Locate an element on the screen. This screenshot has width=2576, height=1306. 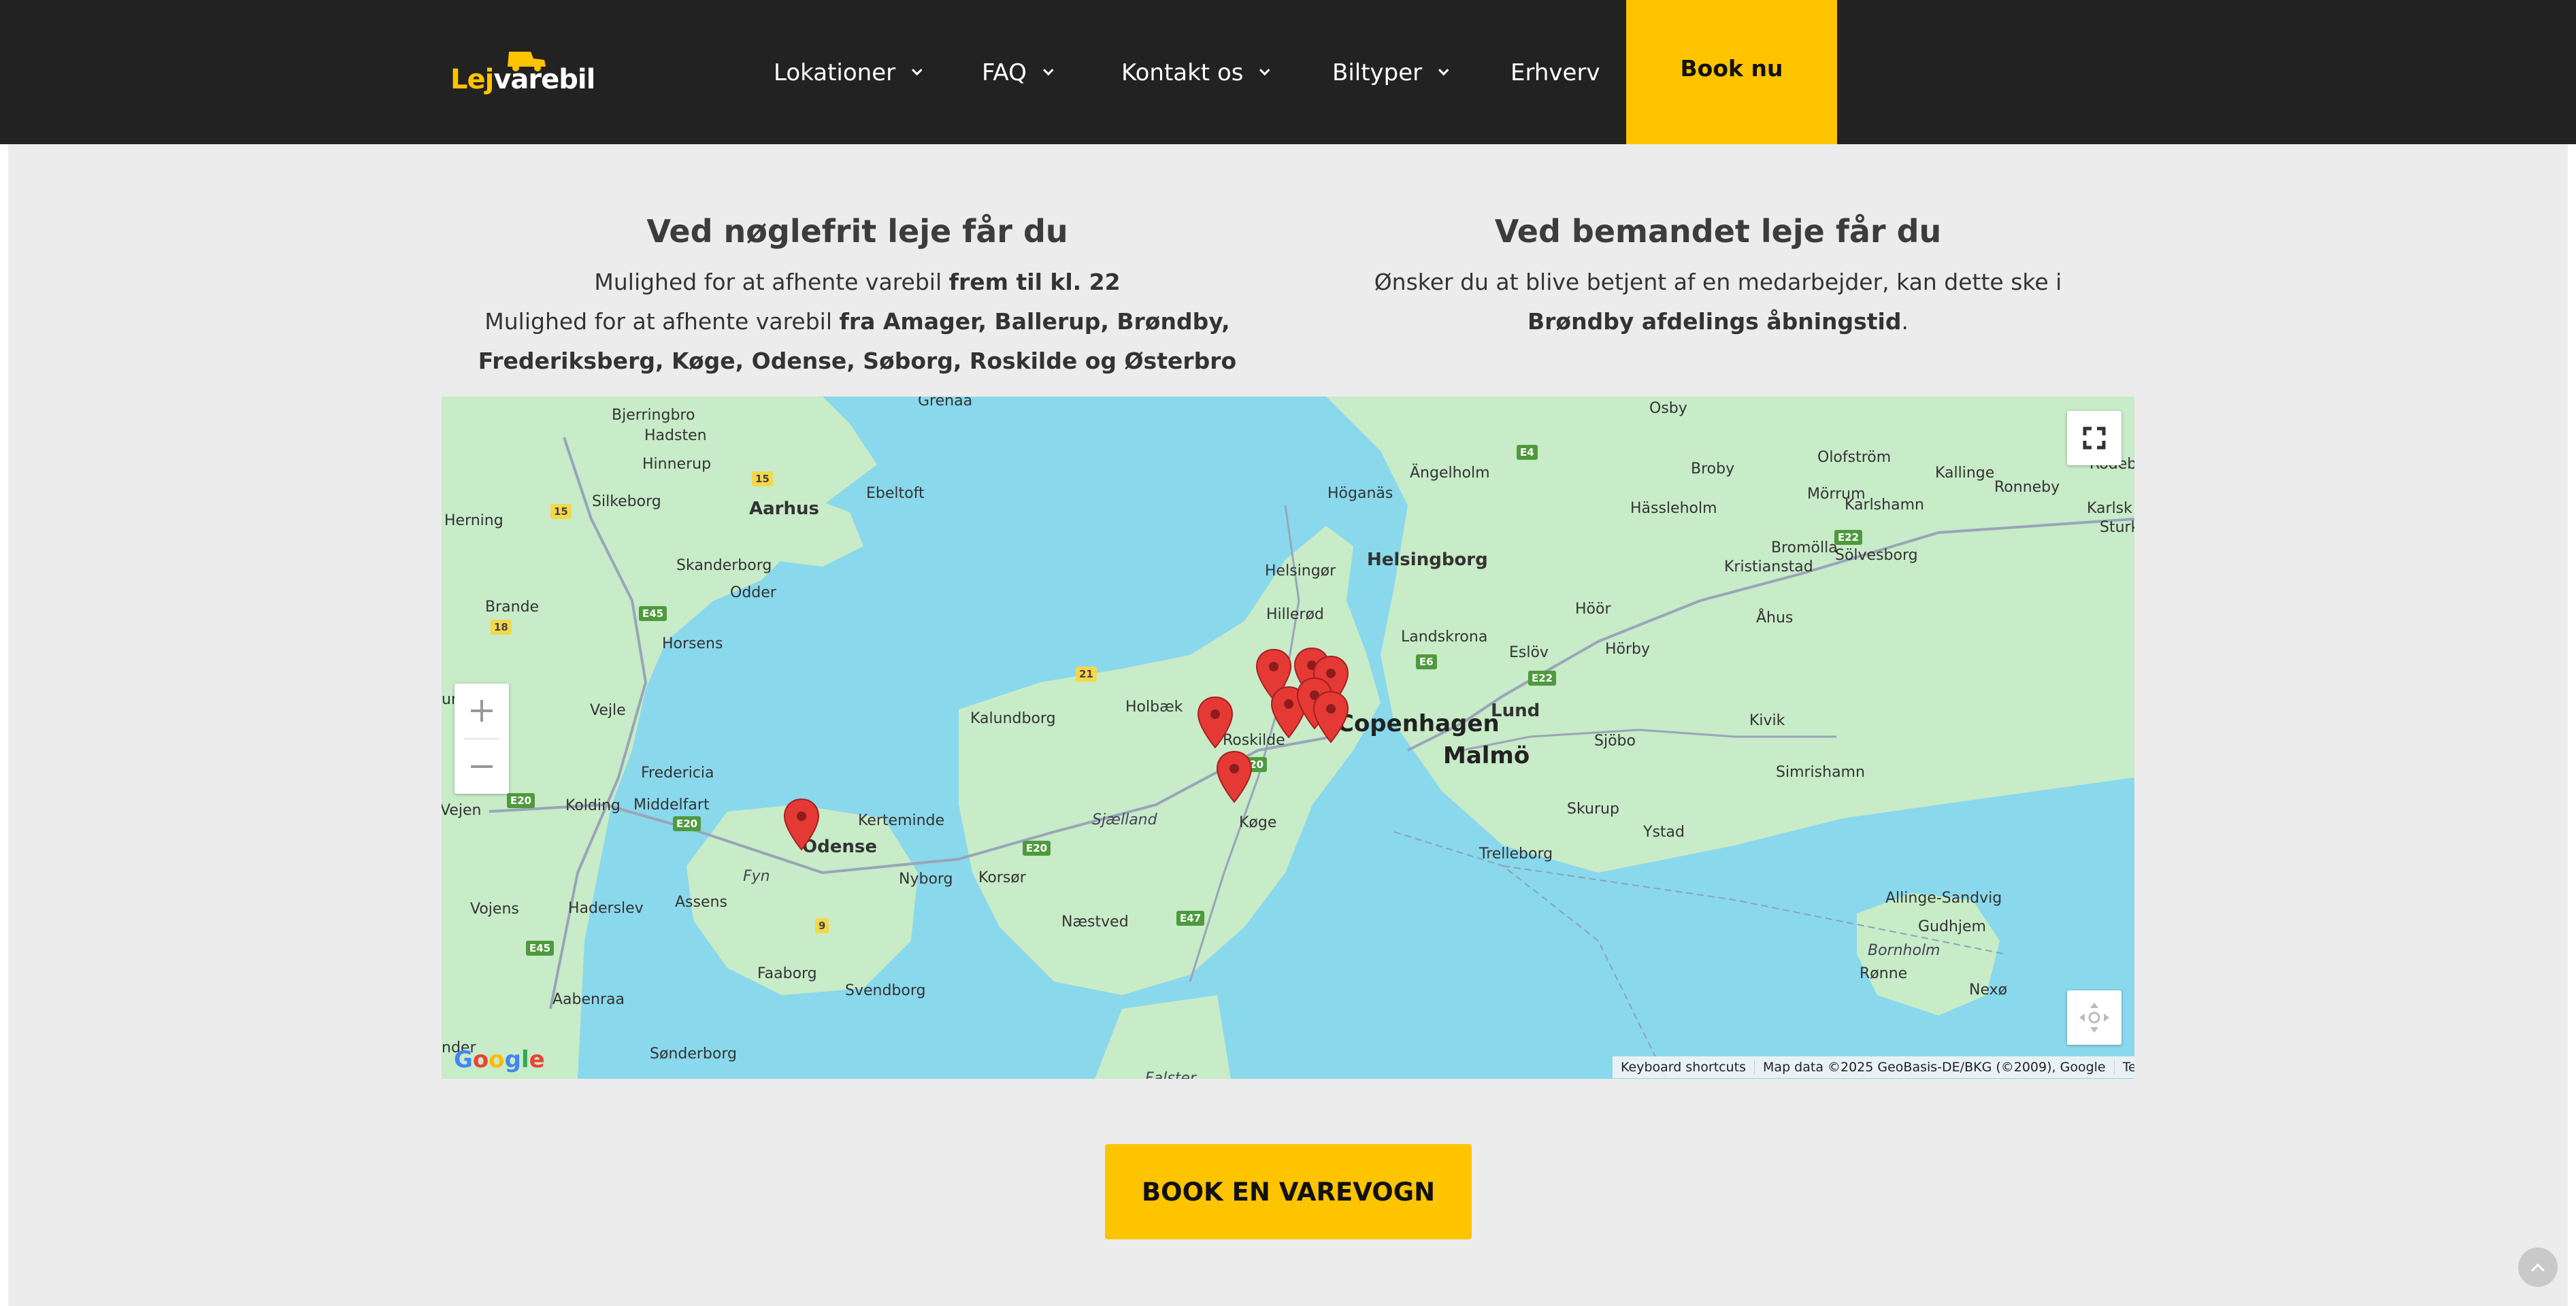
nav-faq-label: FAQ is located at coordinates (1005, 72).